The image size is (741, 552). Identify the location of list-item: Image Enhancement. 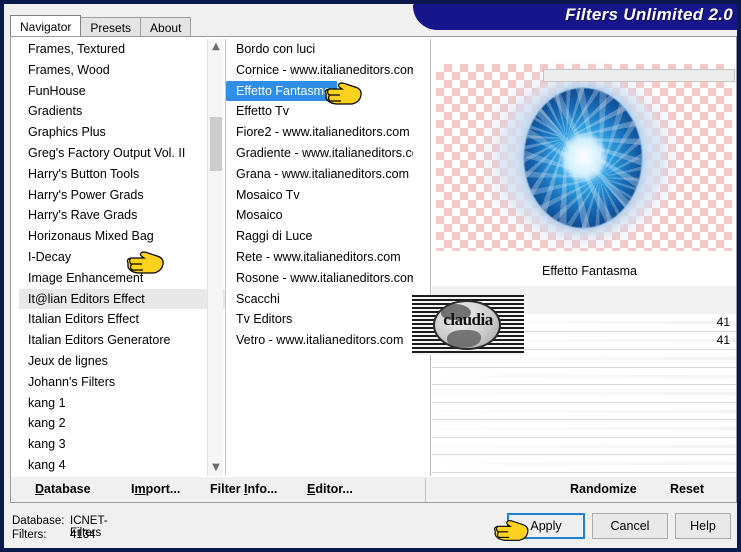
(122, 278).